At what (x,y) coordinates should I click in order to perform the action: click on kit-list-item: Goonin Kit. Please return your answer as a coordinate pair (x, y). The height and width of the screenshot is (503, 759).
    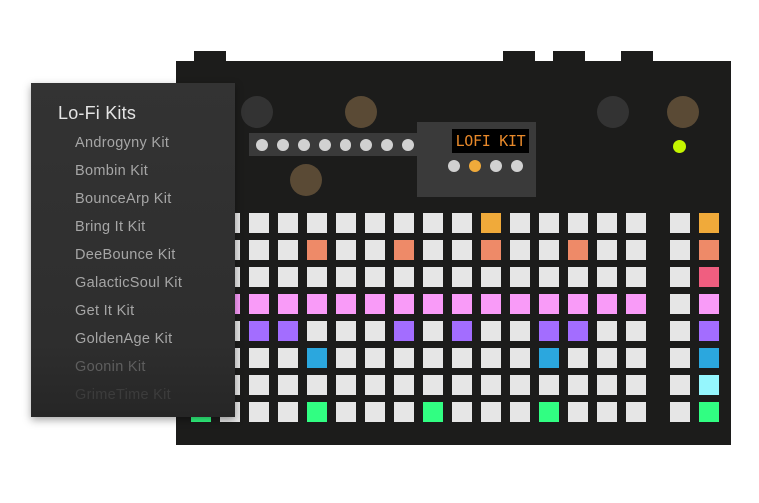
    Looking at the image, I should click on (128, 371).